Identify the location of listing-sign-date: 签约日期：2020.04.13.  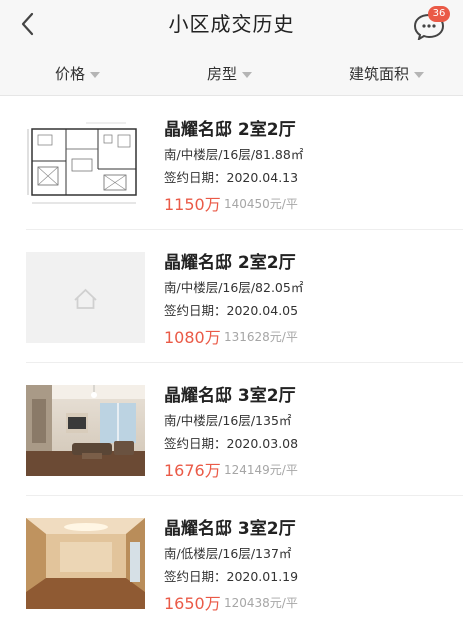
(231, 177).